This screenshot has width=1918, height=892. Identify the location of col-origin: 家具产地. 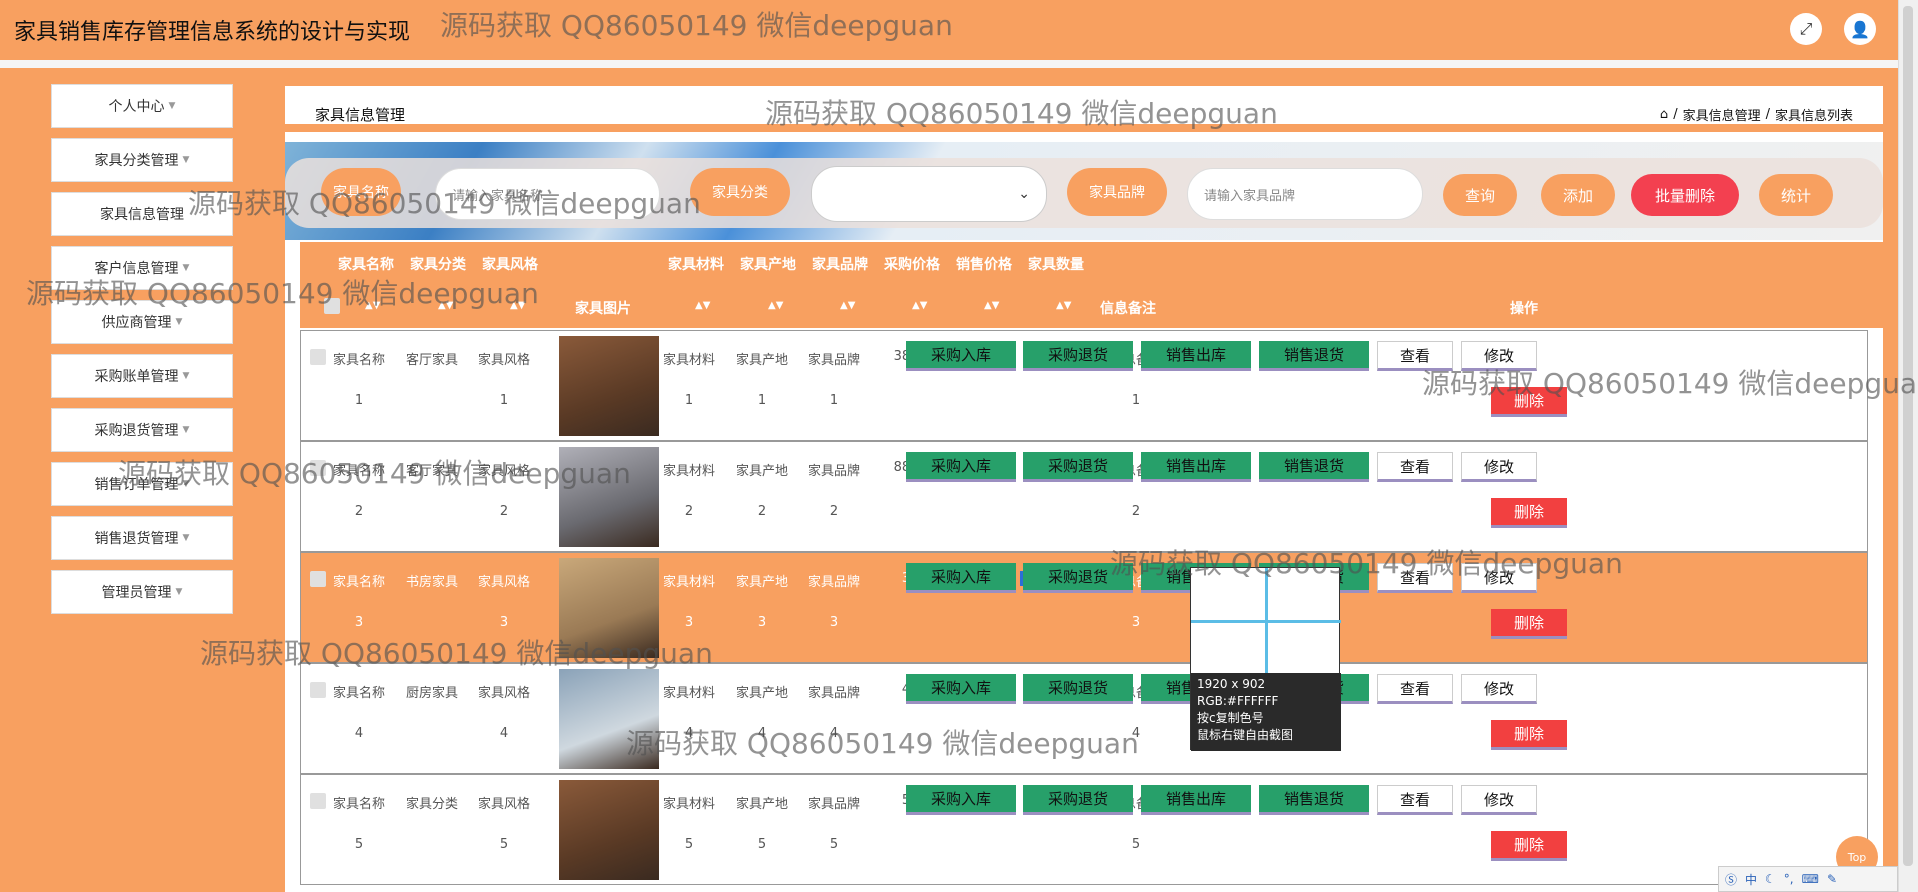
(768, 264).